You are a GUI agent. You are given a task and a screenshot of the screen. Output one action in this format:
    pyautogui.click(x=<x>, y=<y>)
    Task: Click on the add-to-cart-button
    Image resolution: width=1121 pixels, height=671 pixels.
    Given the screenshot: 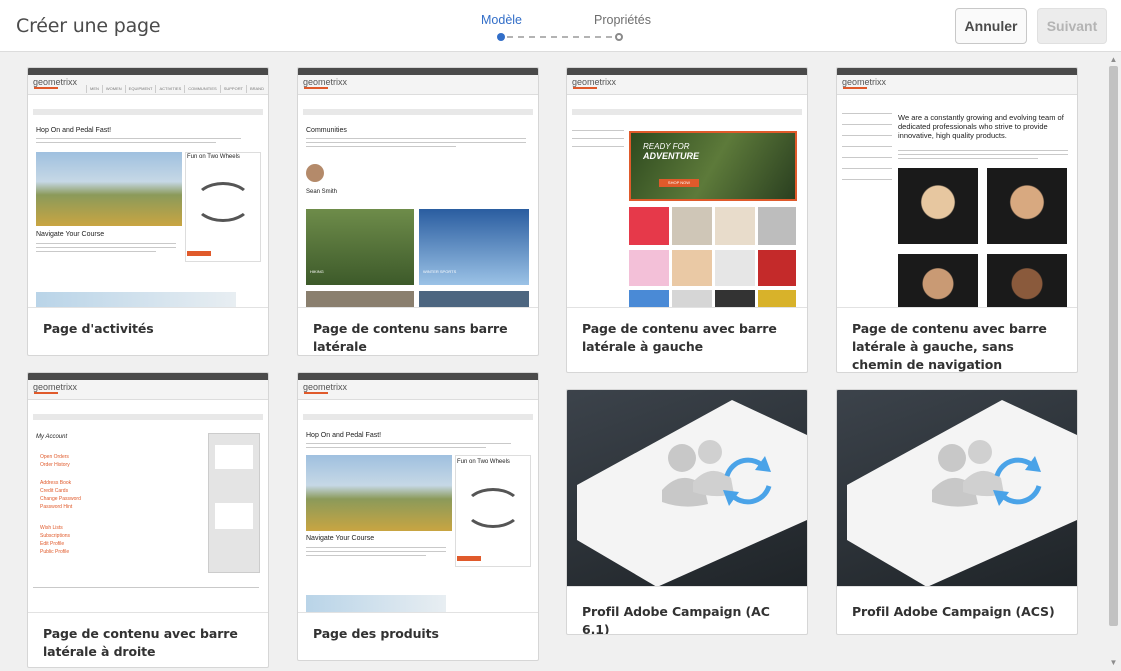 What is the action you would take?
    pyautogui.click(x=469, y=558)
    